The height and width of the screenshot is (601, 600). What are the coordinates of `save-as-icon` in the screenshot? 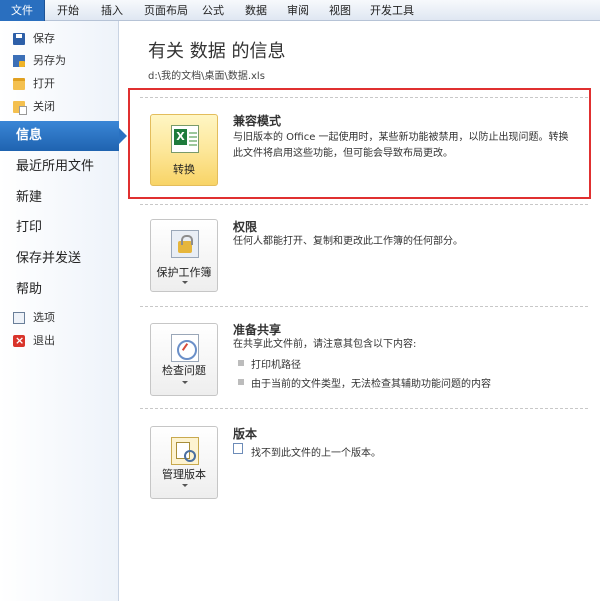 It's located at (19, 61).